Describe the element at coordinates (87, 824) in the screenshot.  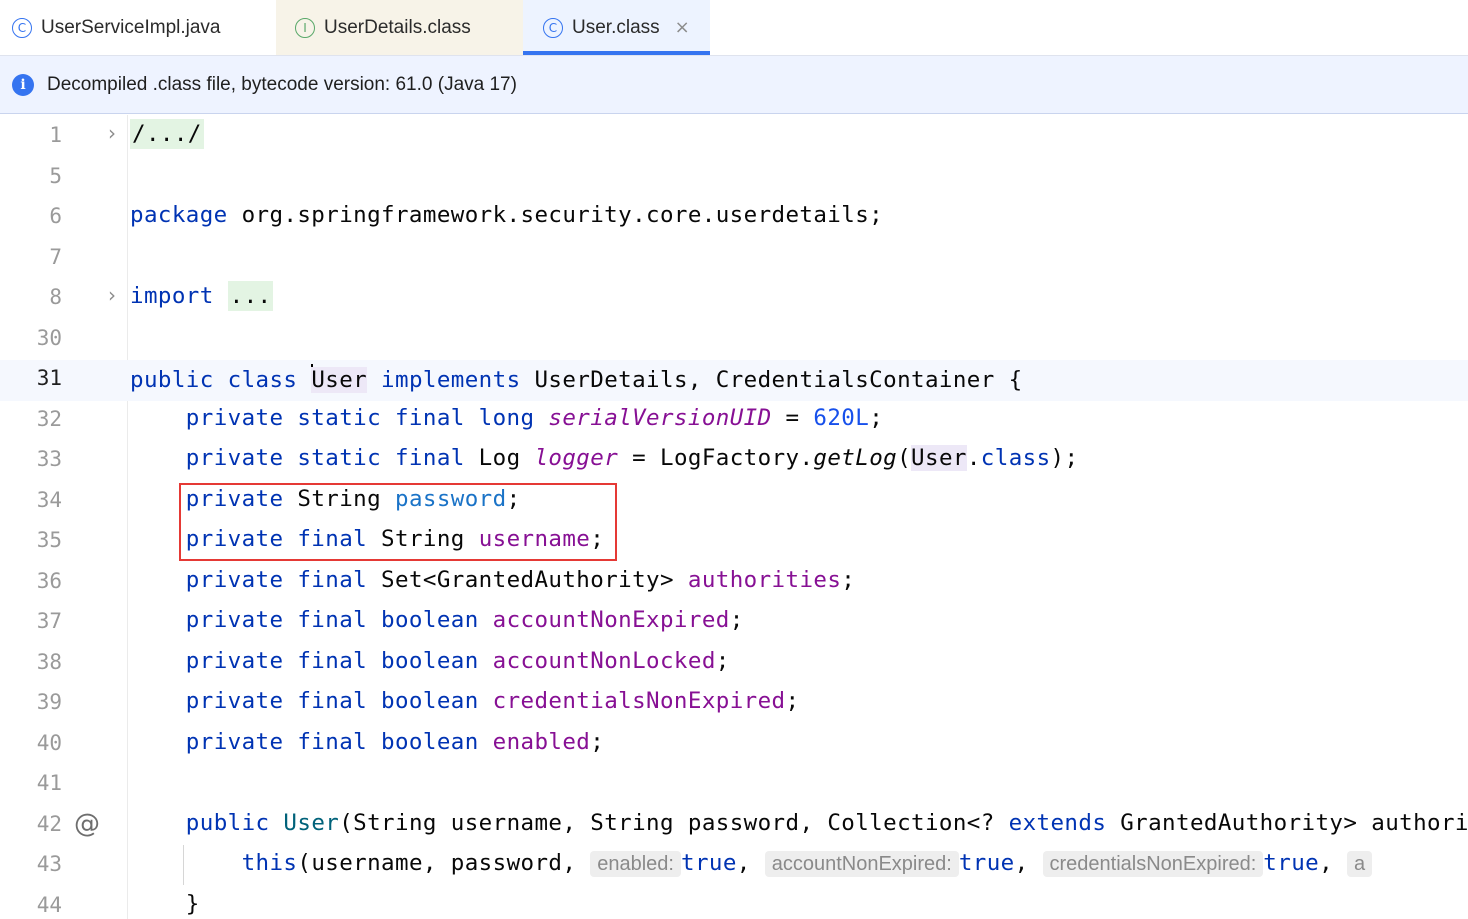
I see `override-at-icon: @` at that location.